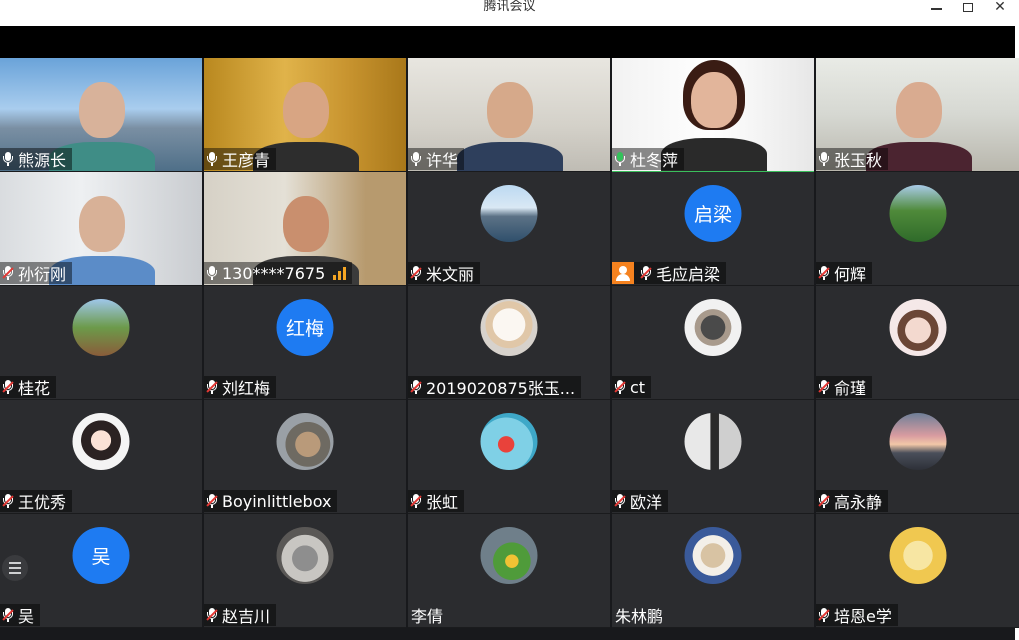 The width and height of the screenshot is (1019, 640). What do you see at coordinates (713, 571) in the screenshot?
I see `participant-tile: 朱林鹏` at bounding box center [713, 571].